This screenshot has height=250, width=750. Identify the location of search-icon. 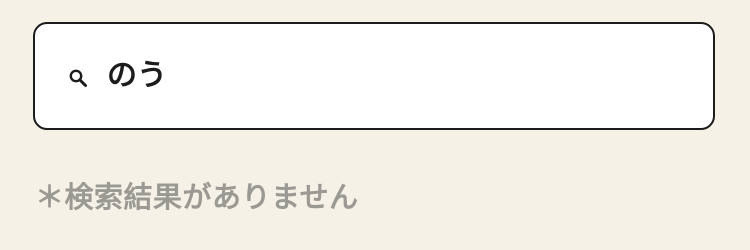
(79, 79).